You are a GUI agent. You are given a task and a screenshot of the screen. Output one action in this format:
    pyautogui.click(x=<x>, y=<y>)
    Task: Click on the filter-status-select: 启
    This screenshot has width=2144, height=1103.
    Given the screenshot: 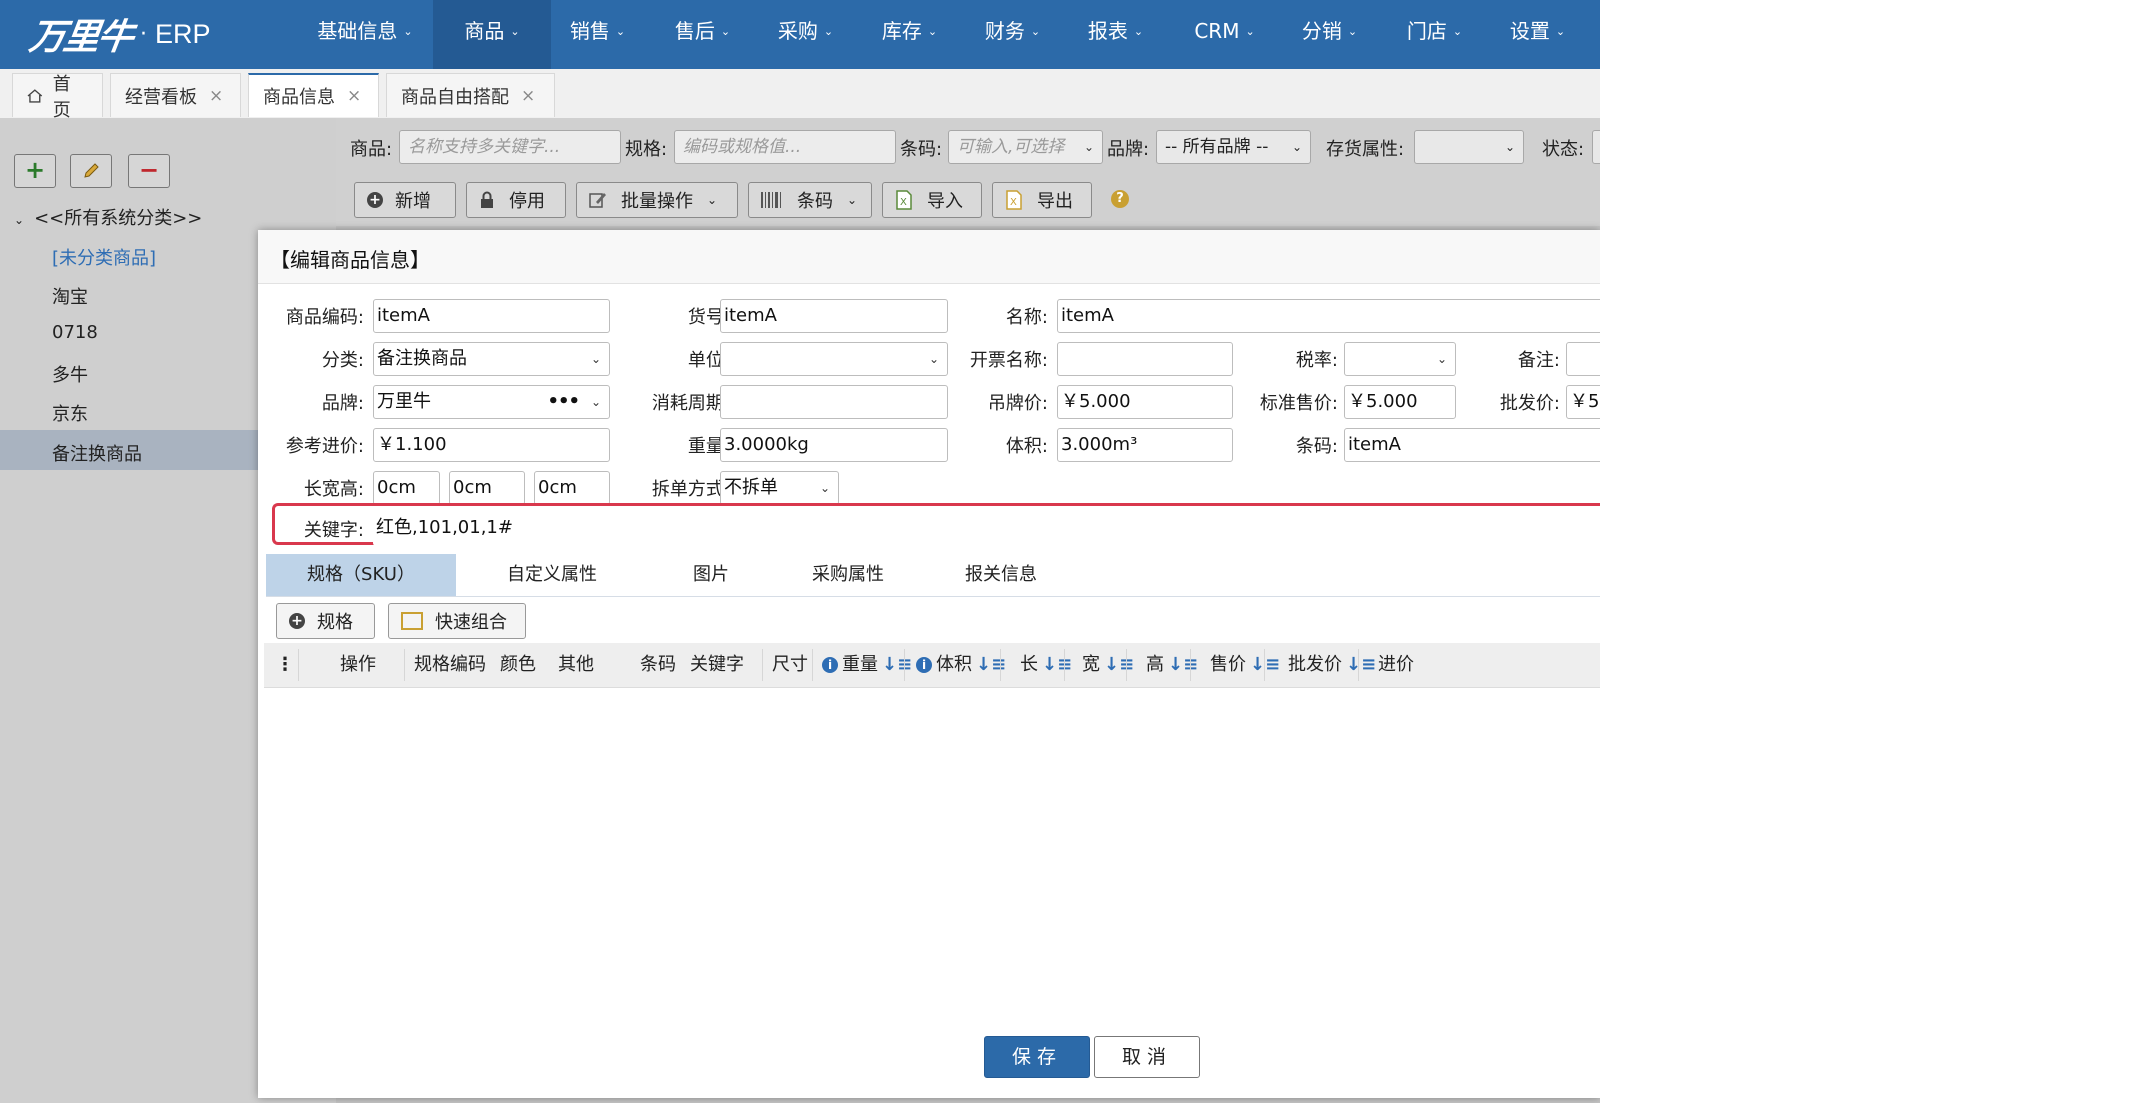 What is the action you would take?
    pyautogui.click(x=1596, y=147)
    